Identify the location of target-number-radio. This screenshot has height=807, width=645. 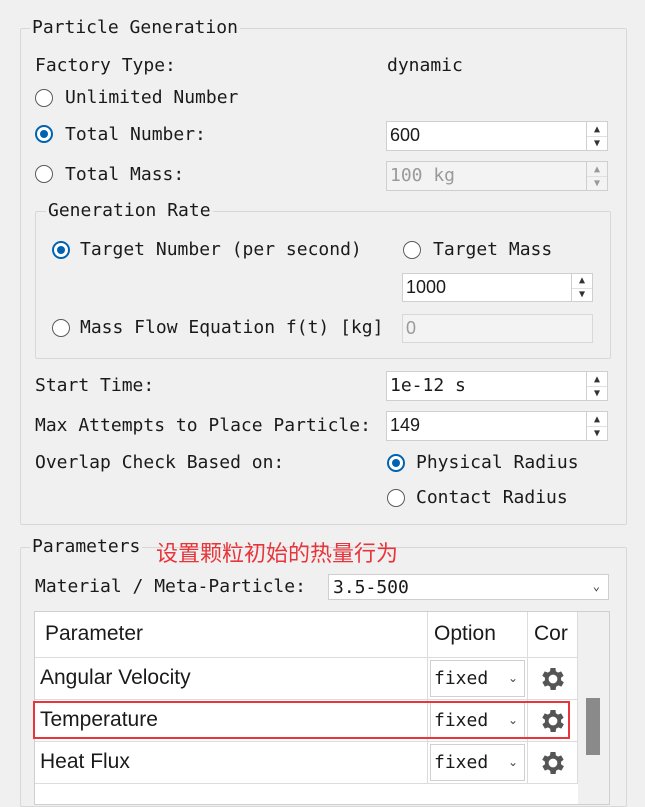
(61, 250).